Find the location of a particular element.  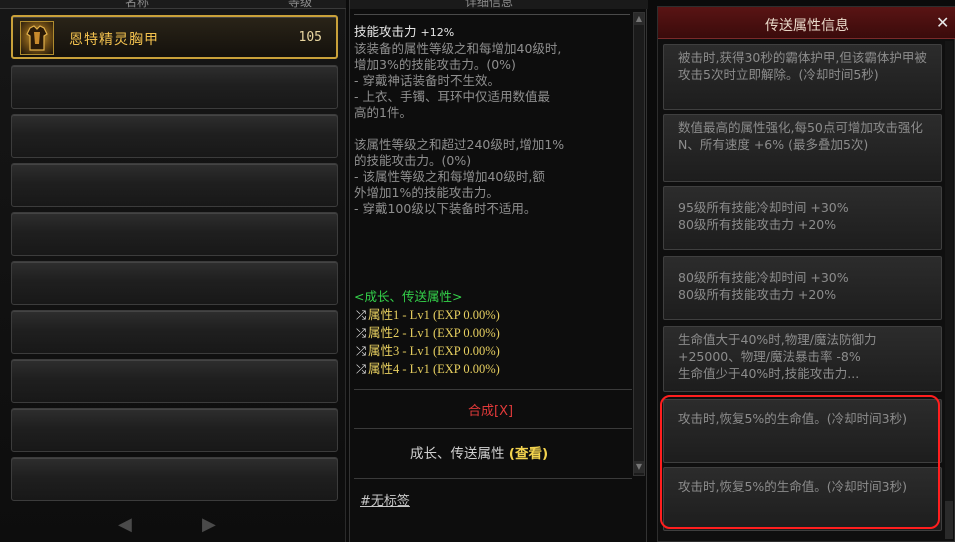

item-level: 105 is located at coordinates (310, 37).